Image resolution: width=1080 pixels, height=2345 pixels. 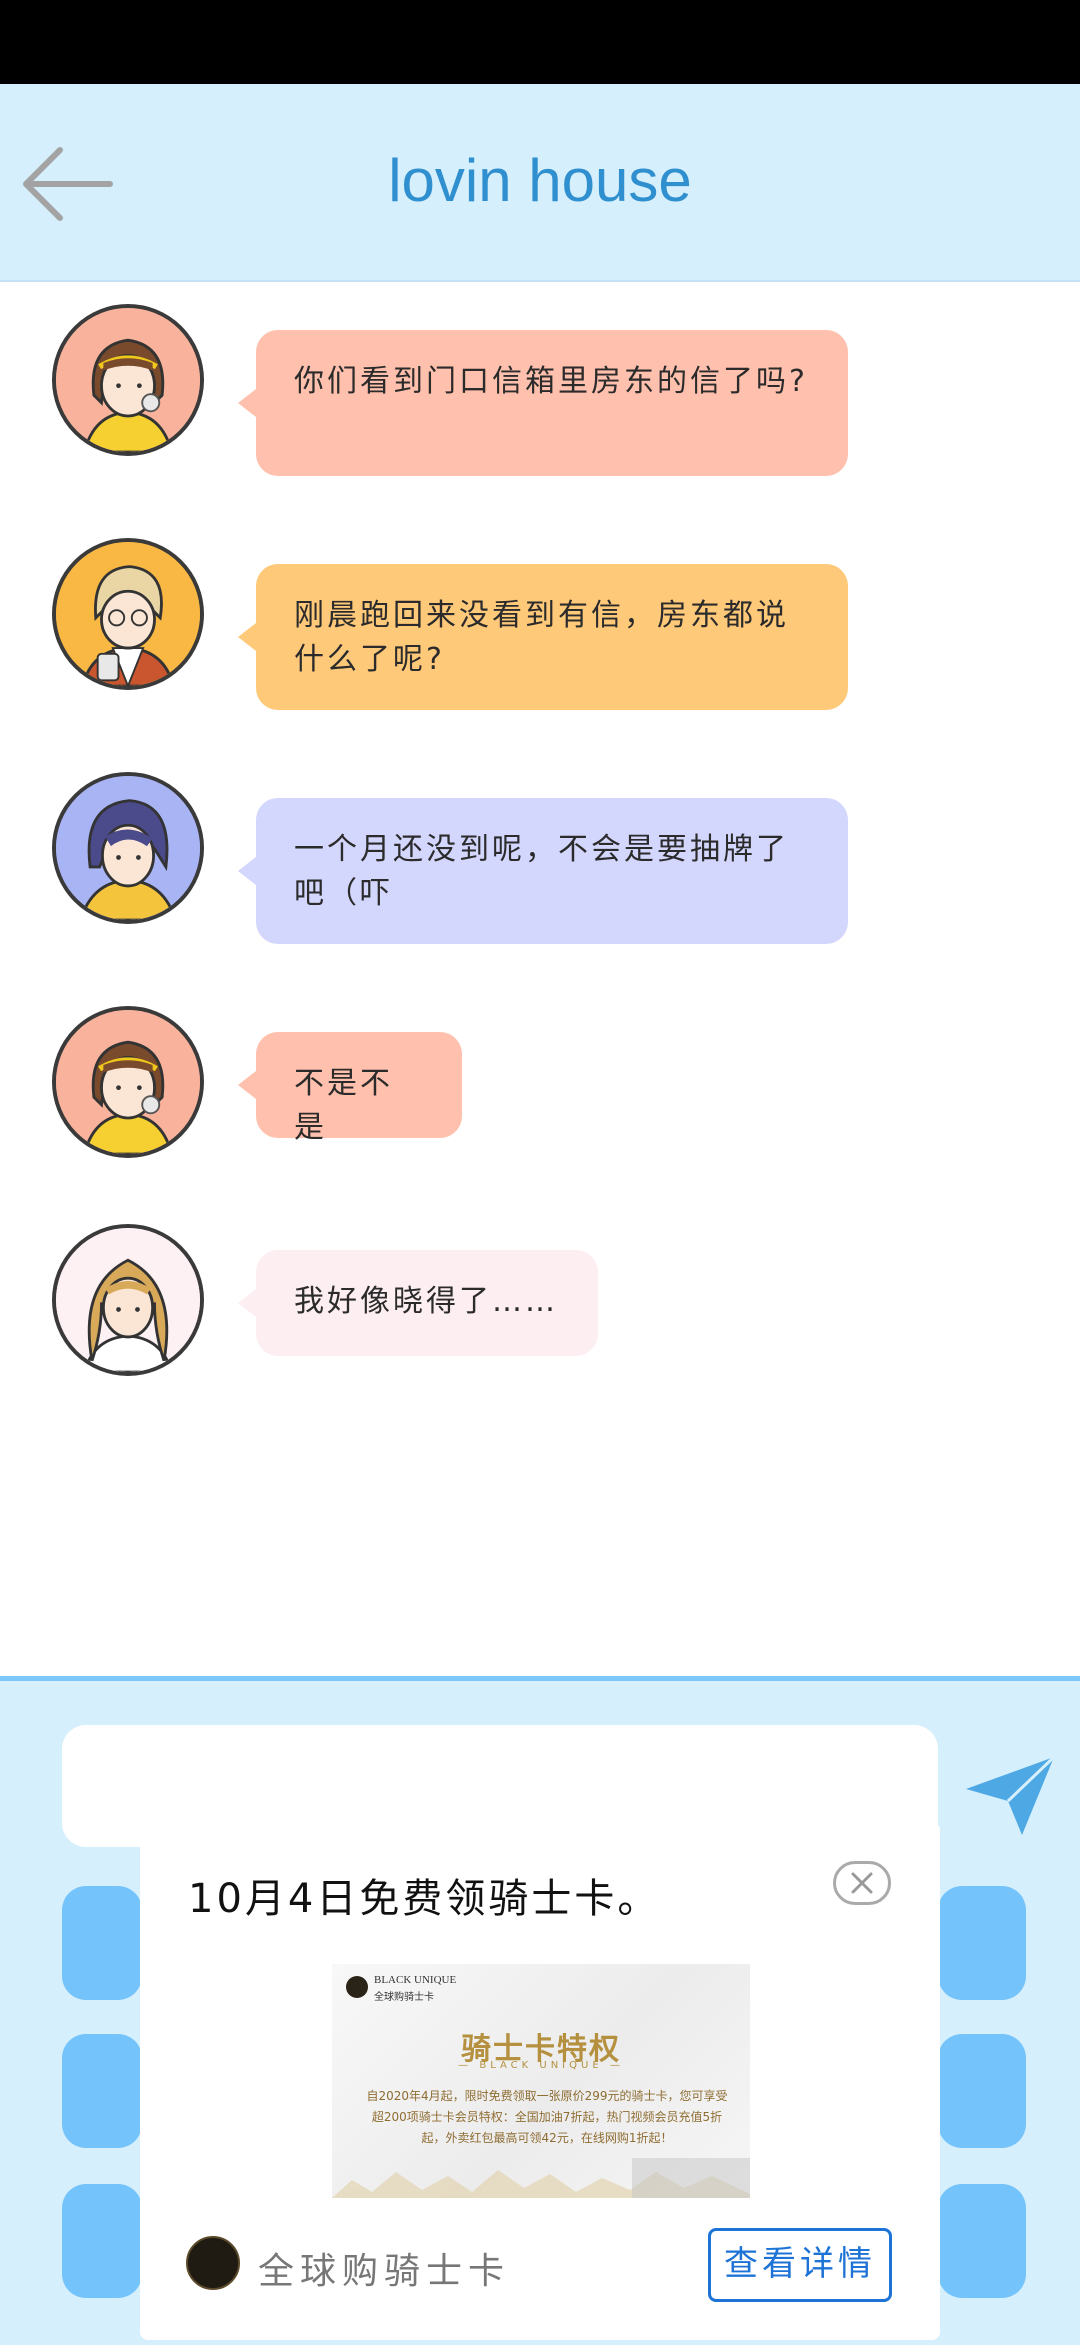 I want to click on close-icon, so click(x=862, y=1883).